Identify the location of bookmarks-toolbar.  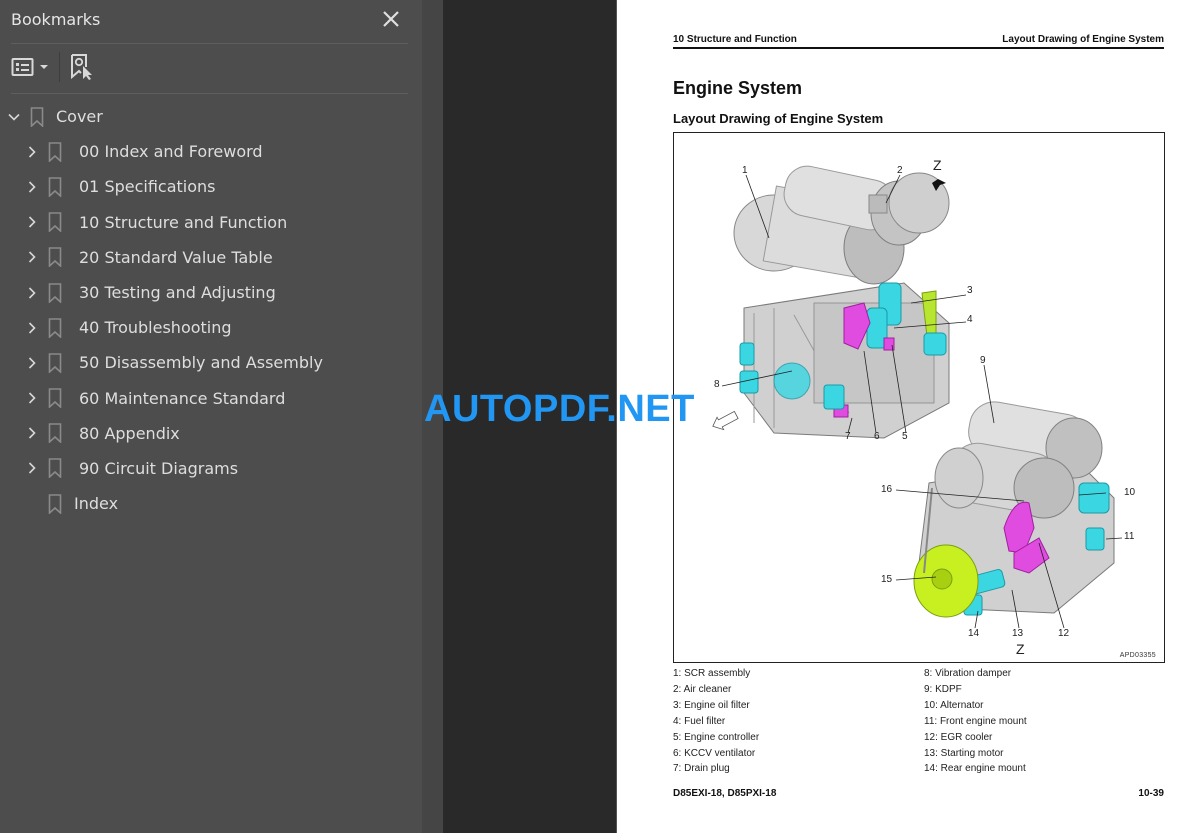
(209, 68).